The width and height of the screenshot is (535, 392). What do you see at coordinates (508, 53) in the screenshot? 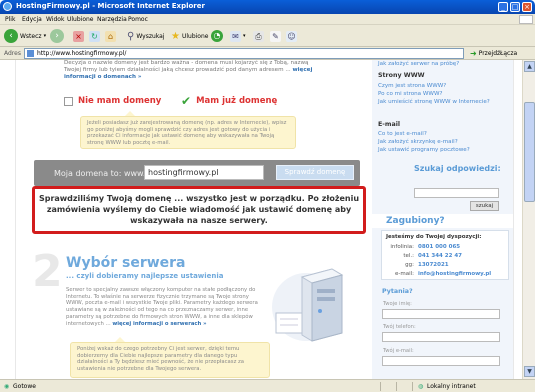
I see `links-button: Łącza` at bounding box center [508, 53].